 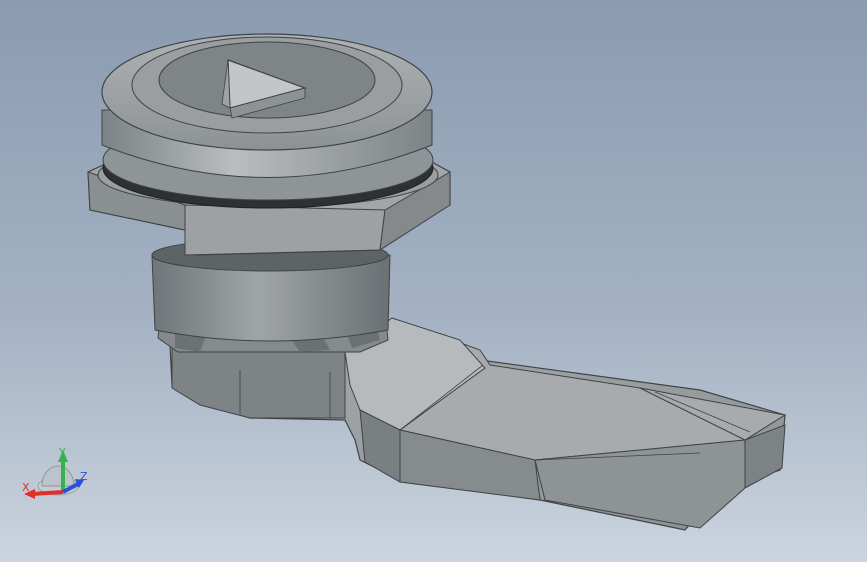 What do you see at coordinates (267, 105) in the screenshot?
I see `lock-head` at bounding box center [267, 105].